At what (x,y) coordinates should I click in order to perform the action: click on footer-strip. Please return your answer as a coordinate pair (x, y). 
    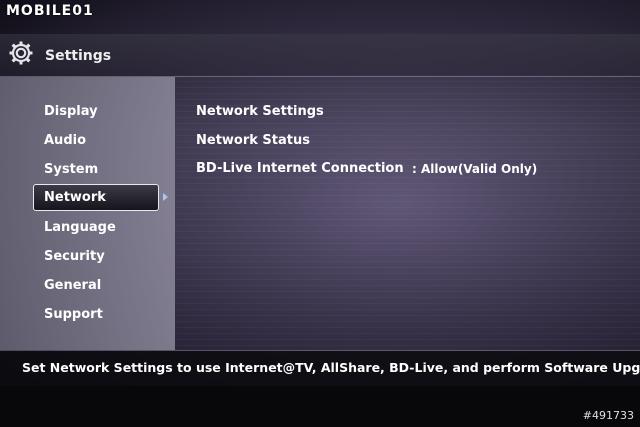
    Looking at the image, I should click on (320, 406).